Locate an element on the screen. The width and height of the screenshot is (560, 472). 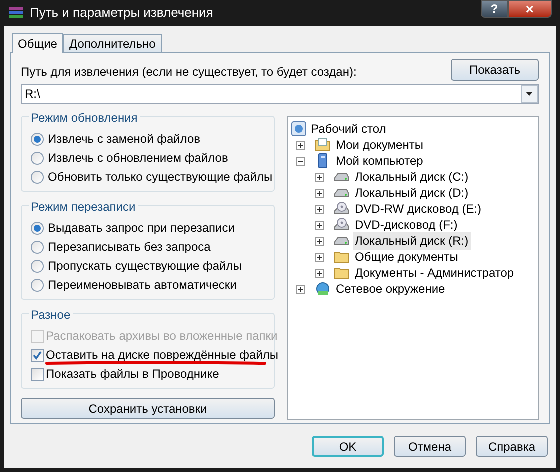
radio-label: Извлечь с заменой файлов is located at coordinates (124, 139).